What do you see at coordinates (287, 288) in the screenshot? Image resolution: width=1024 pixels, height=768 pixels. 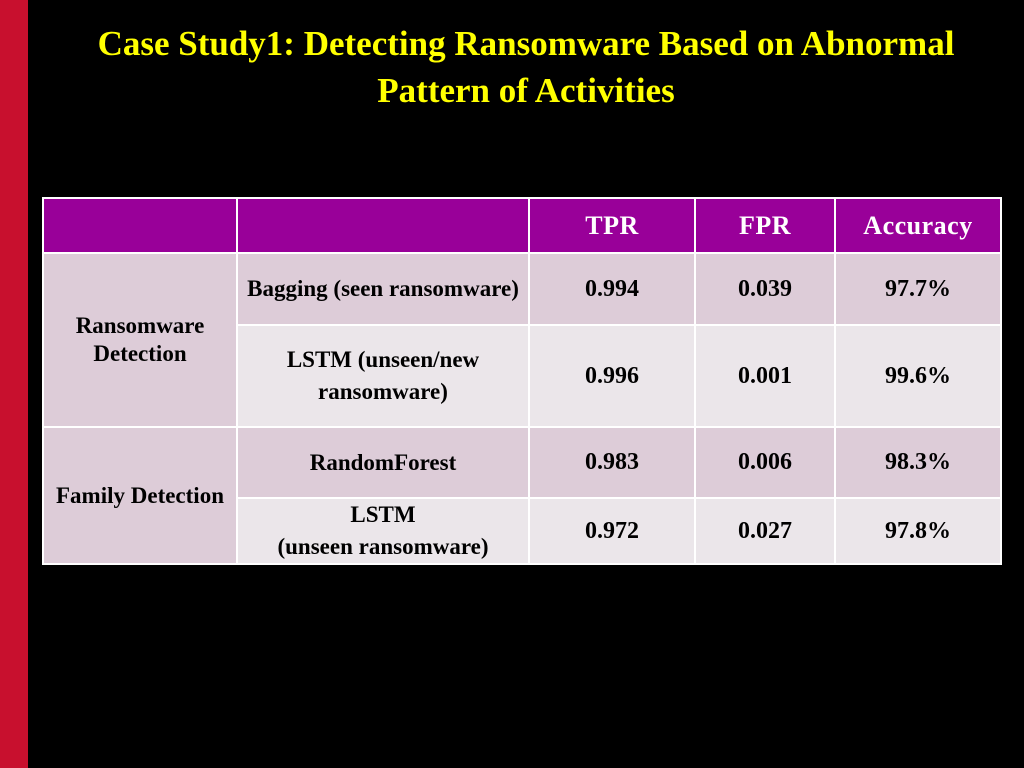 I see `method-label-line-1: Bagging` at bounding box center [287, 288].